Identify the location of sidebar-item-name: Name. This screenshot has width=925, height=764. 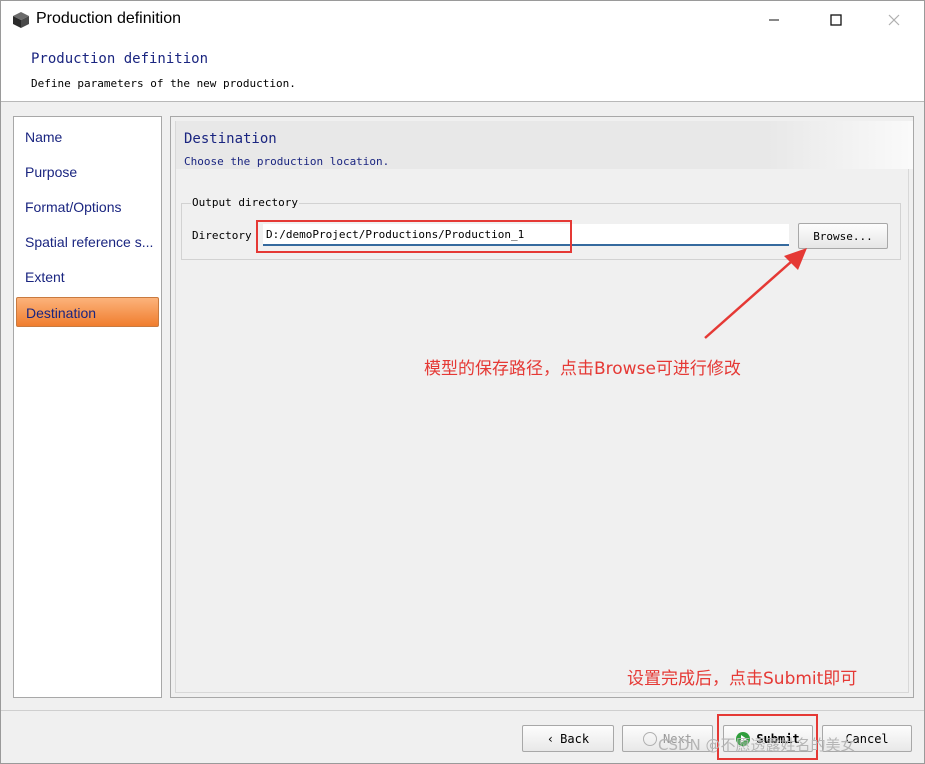
(87, 137).